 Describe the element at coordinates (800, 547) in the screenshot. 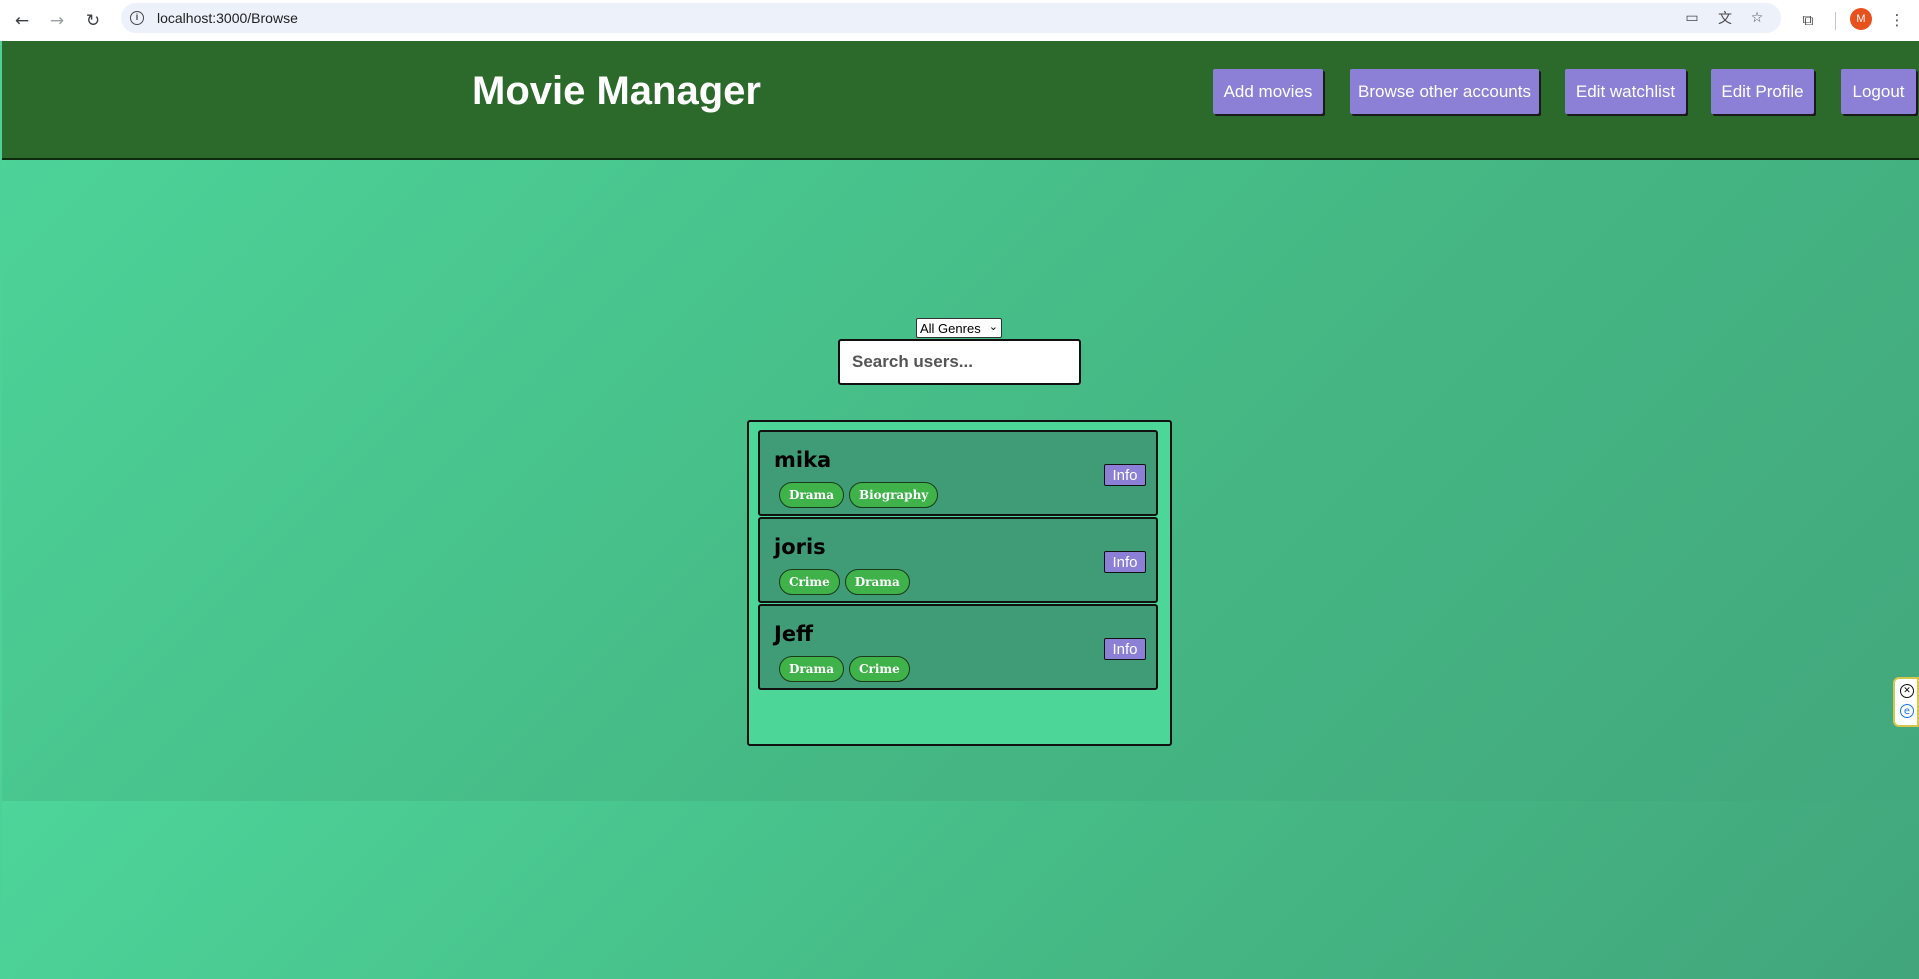

I see `user-name: joris` at that location.